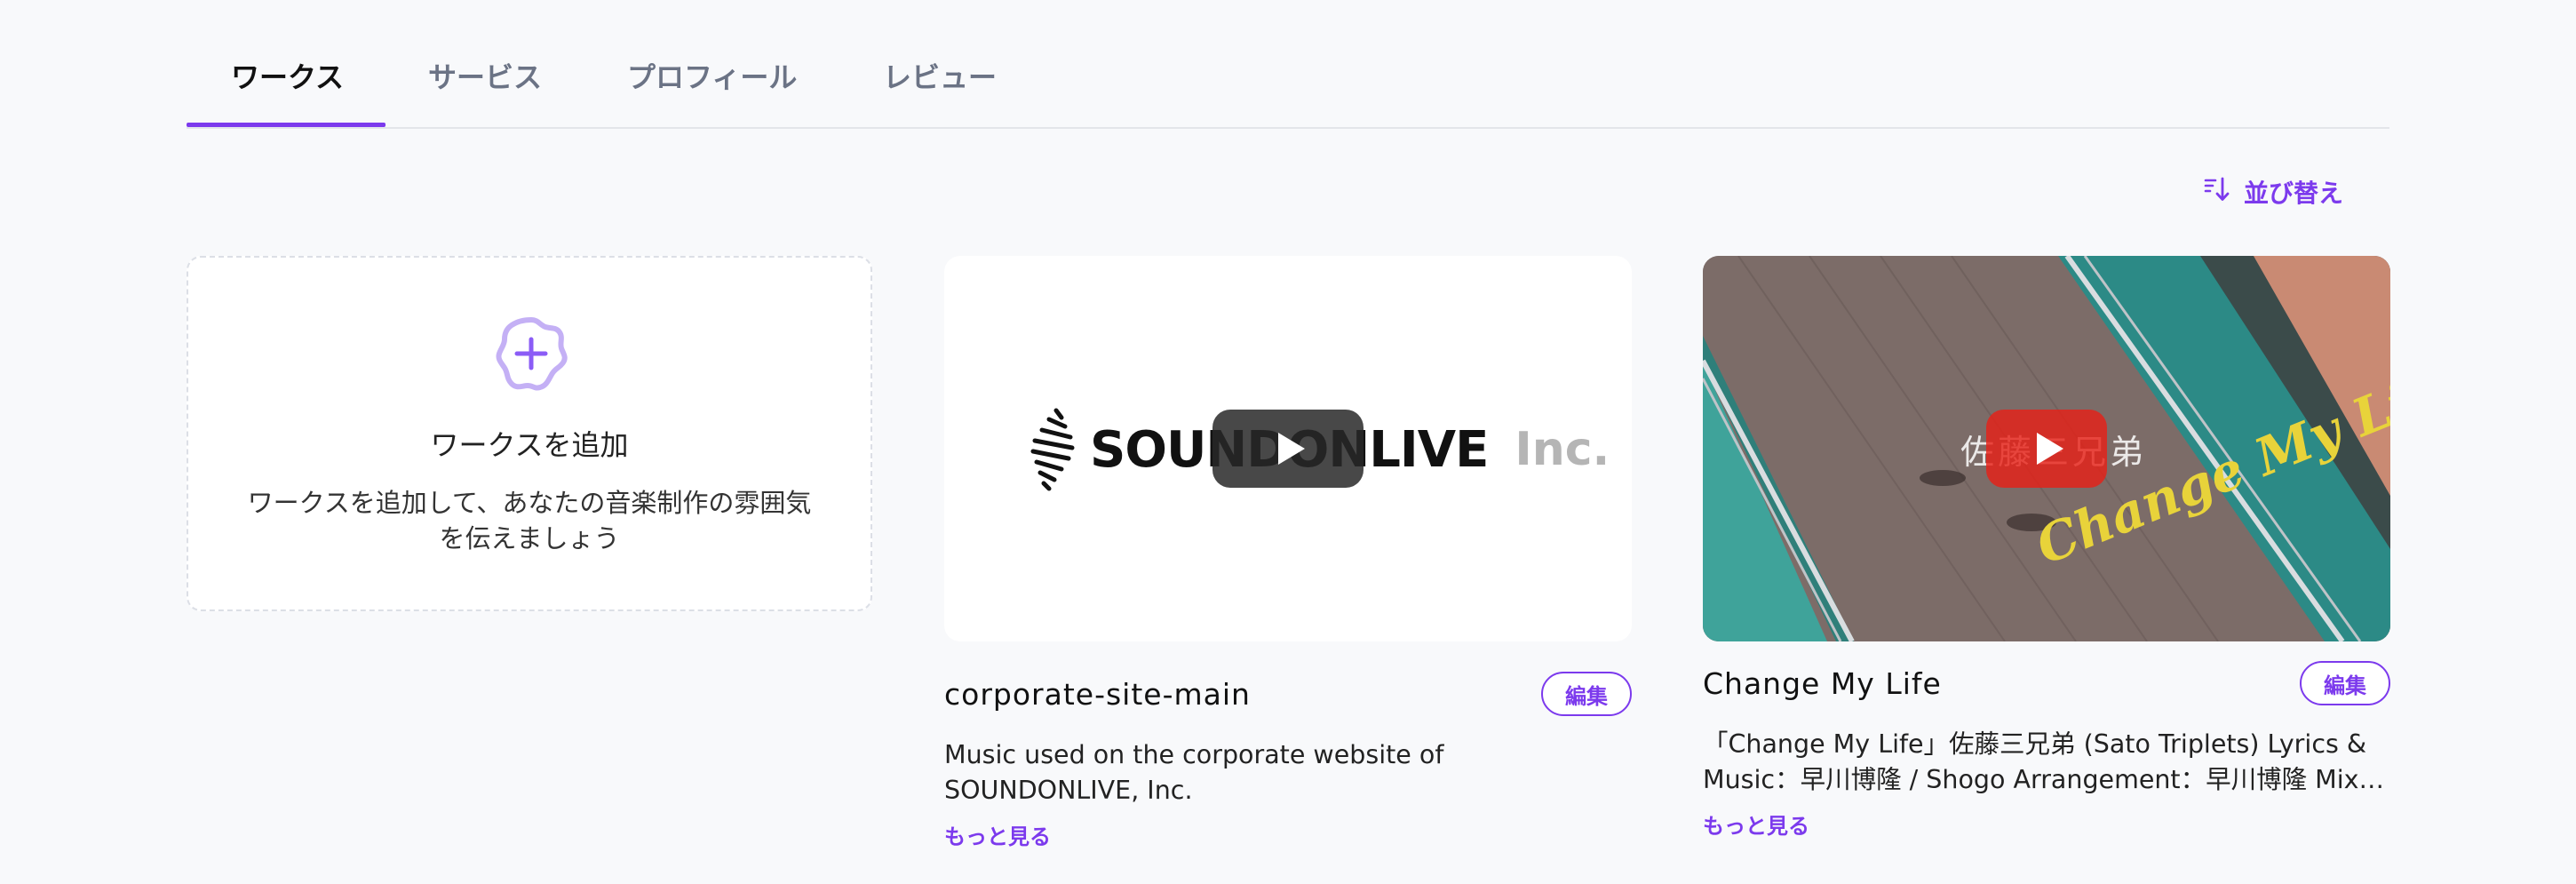 The height and width of the screenshot is (884, 2576). I want to click on work-title-row: Change My Life 編集, so click(2046, 686).